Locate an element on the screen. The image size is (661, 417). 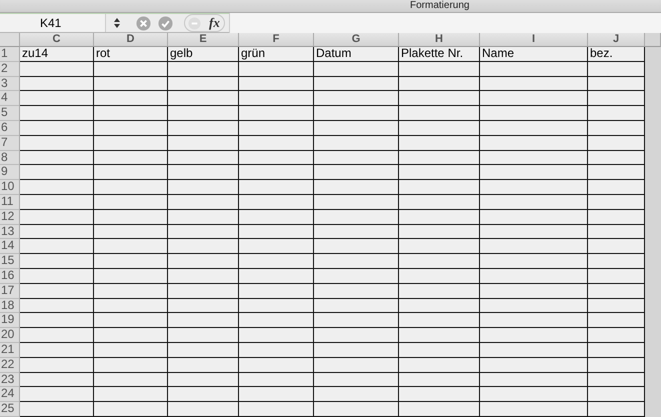
confirm-icon is located at coordinates (165, 23).